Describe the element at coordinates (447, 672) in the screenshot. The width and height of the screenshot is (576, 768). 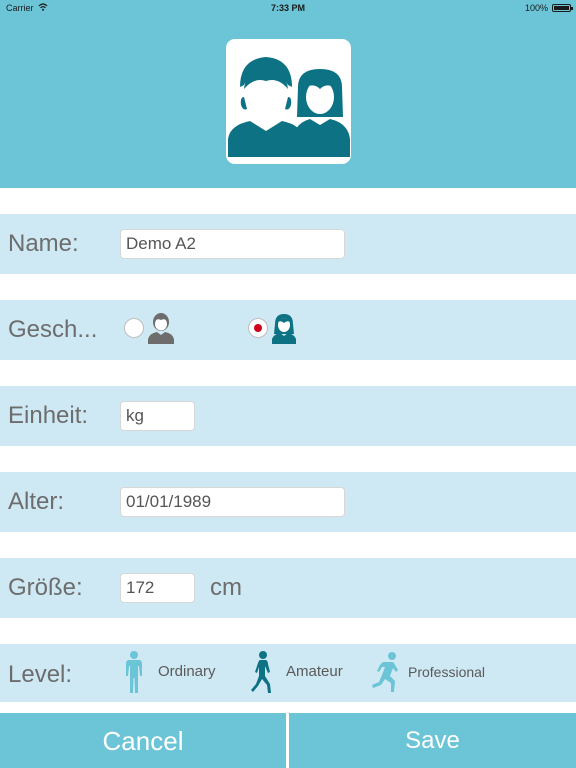
I see `level-professional-label: Professional` at that location.